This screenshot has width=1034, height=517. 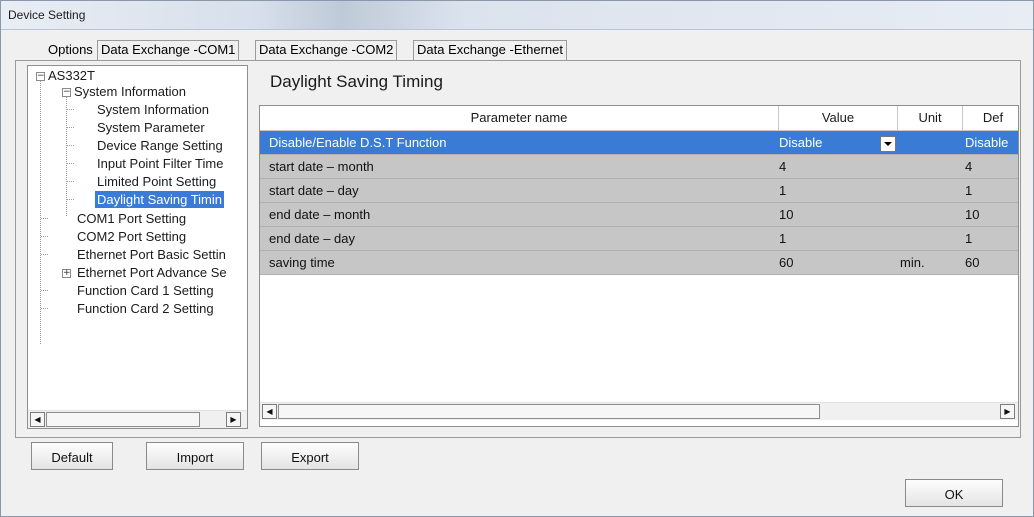 I want to click on tab-data-exchange-com2: Data Exchange -COM2, so click(x=326, y=50).